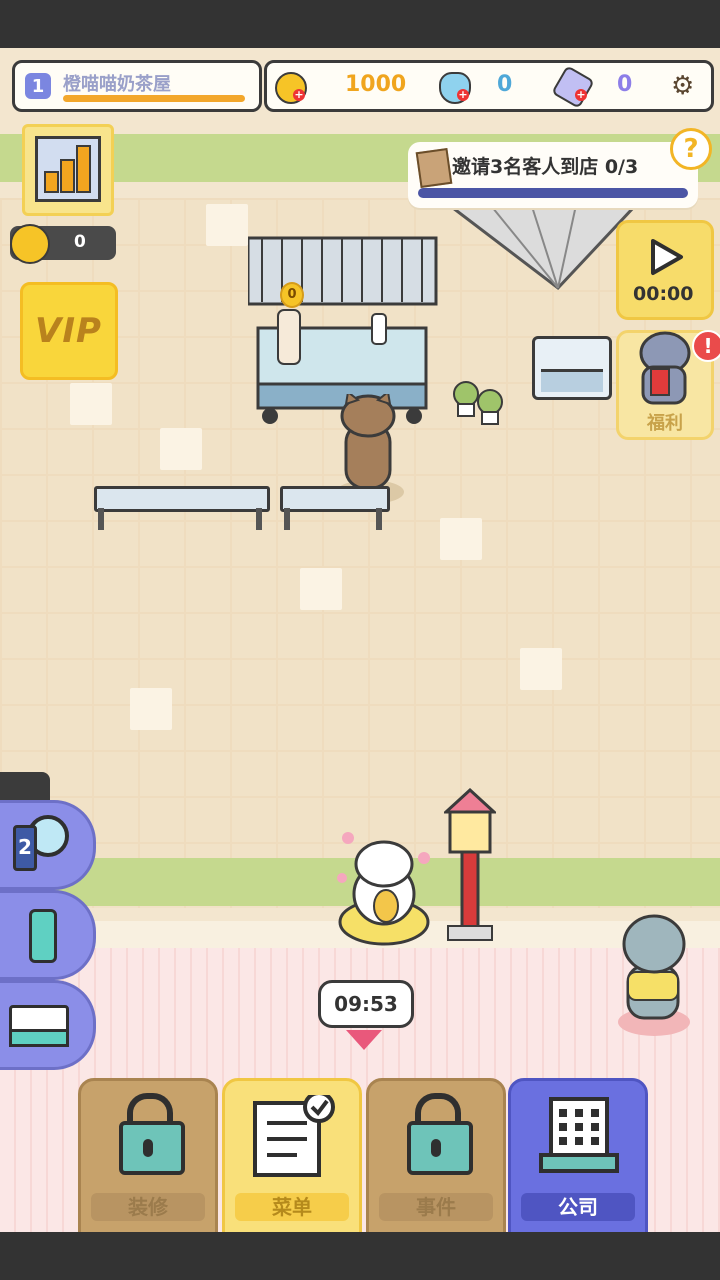 The image size is (720, 1280). I want to click on gem-count: 0, so click(625, 84).